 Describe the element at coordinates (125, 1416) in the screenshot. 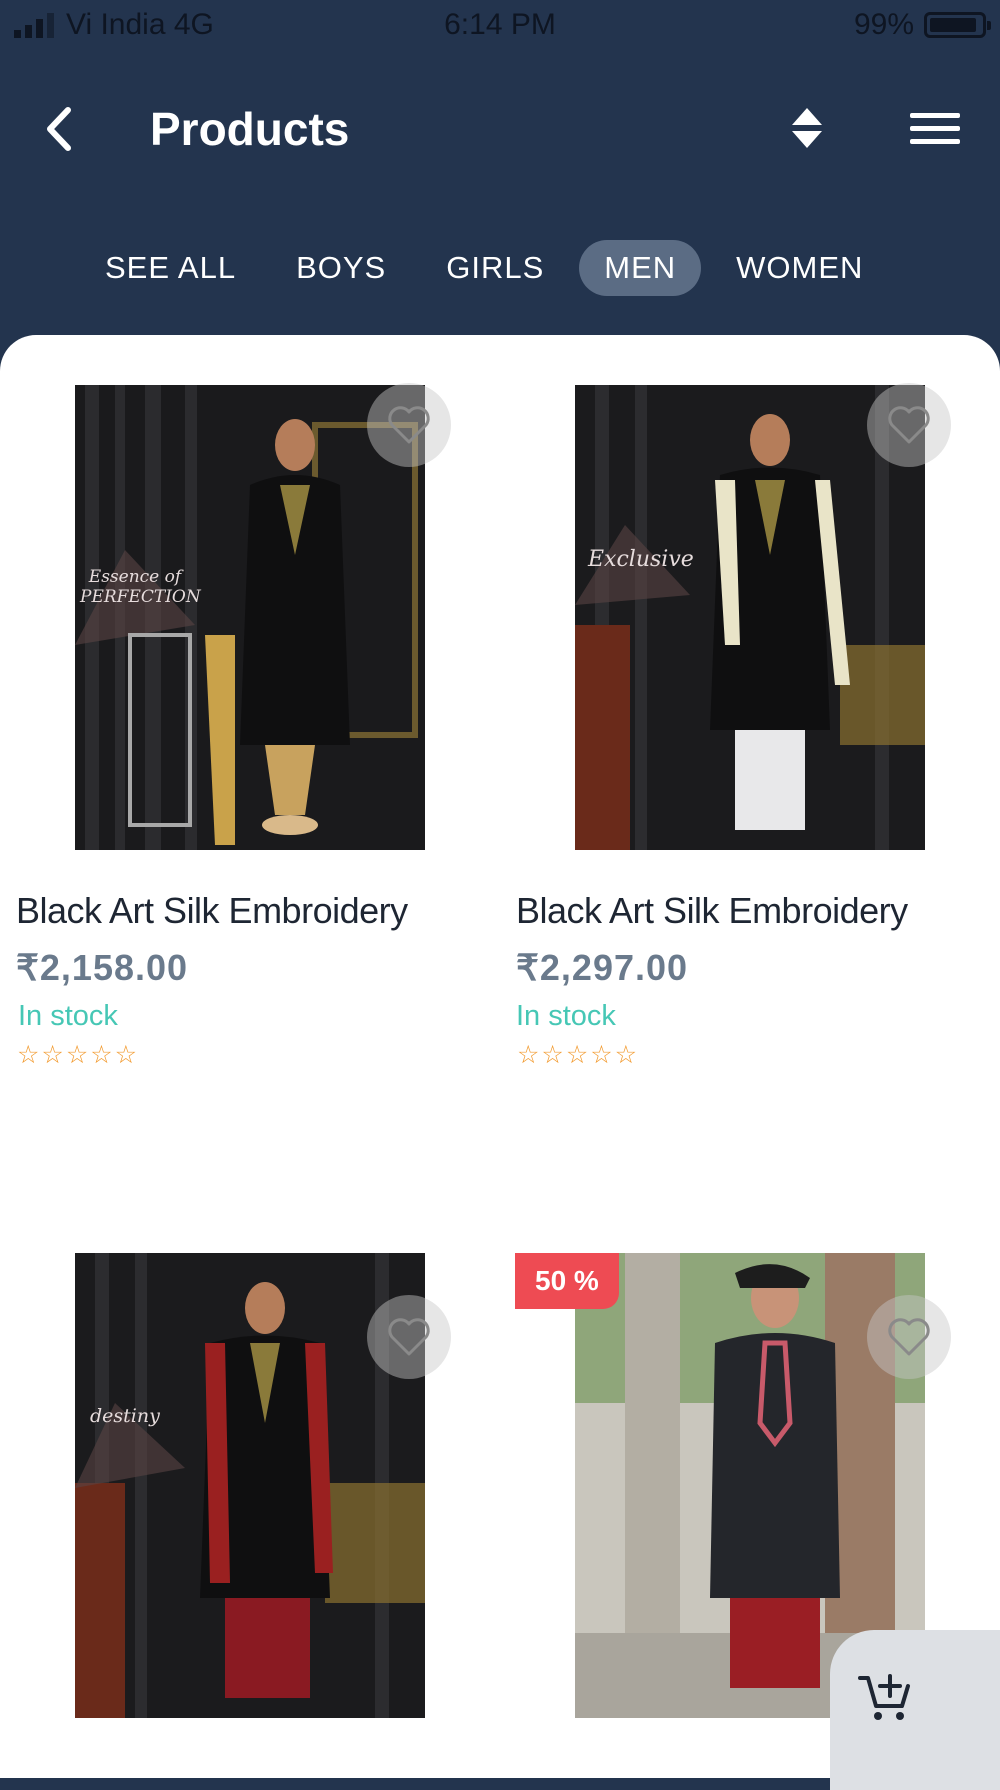

I see `product-watermark: destiny` at that location.